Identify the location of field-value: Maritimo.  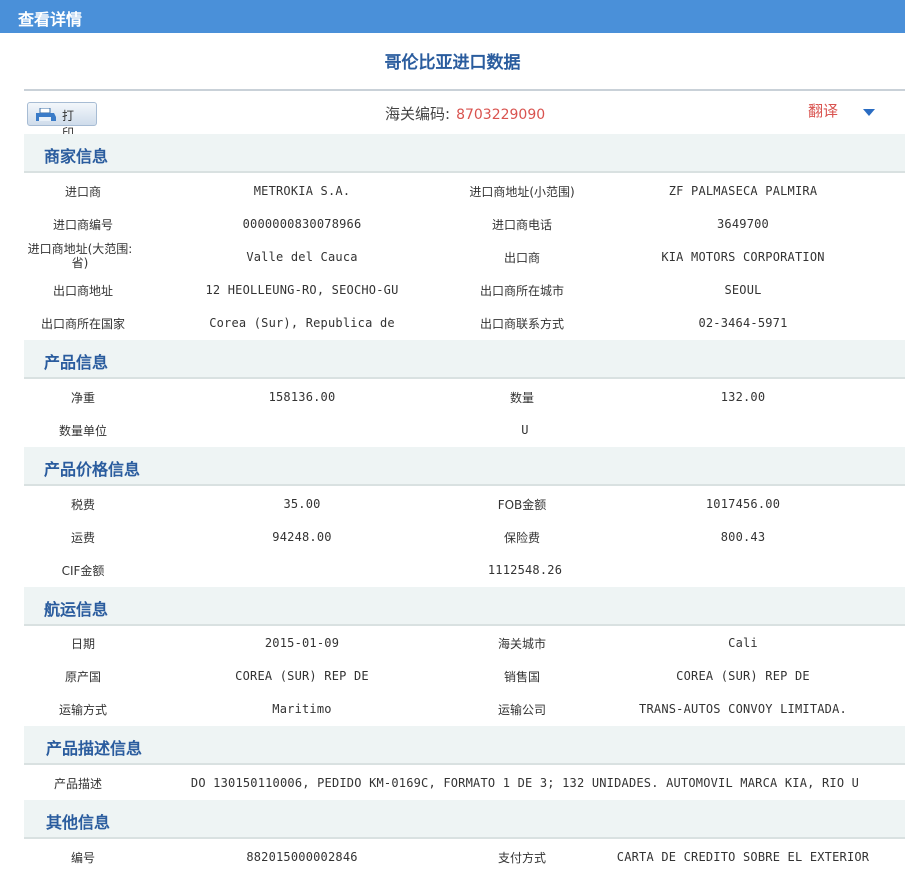
(302, 709).